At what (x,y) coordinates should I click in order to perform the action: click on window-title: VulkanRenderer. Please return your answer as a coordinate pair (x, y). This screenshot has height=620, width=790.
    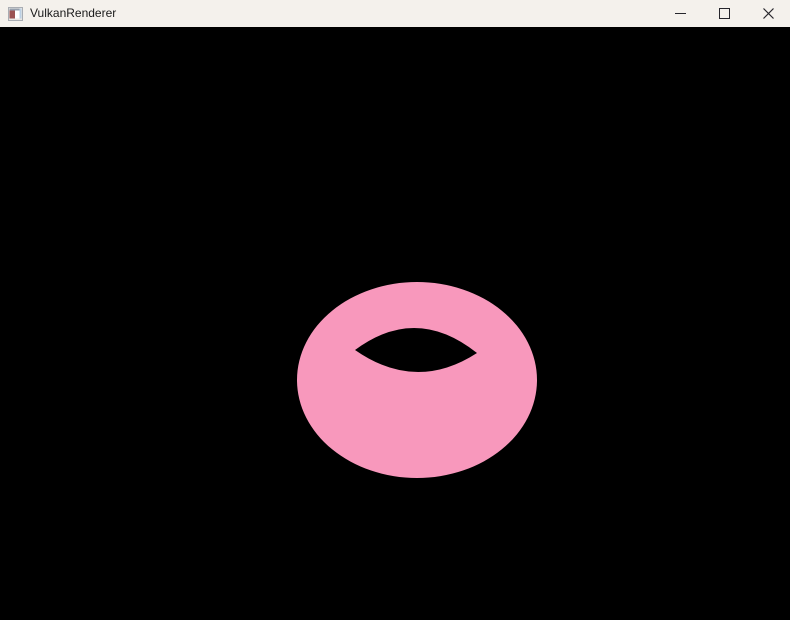
    Looking at the image, I should click on (73, 13).